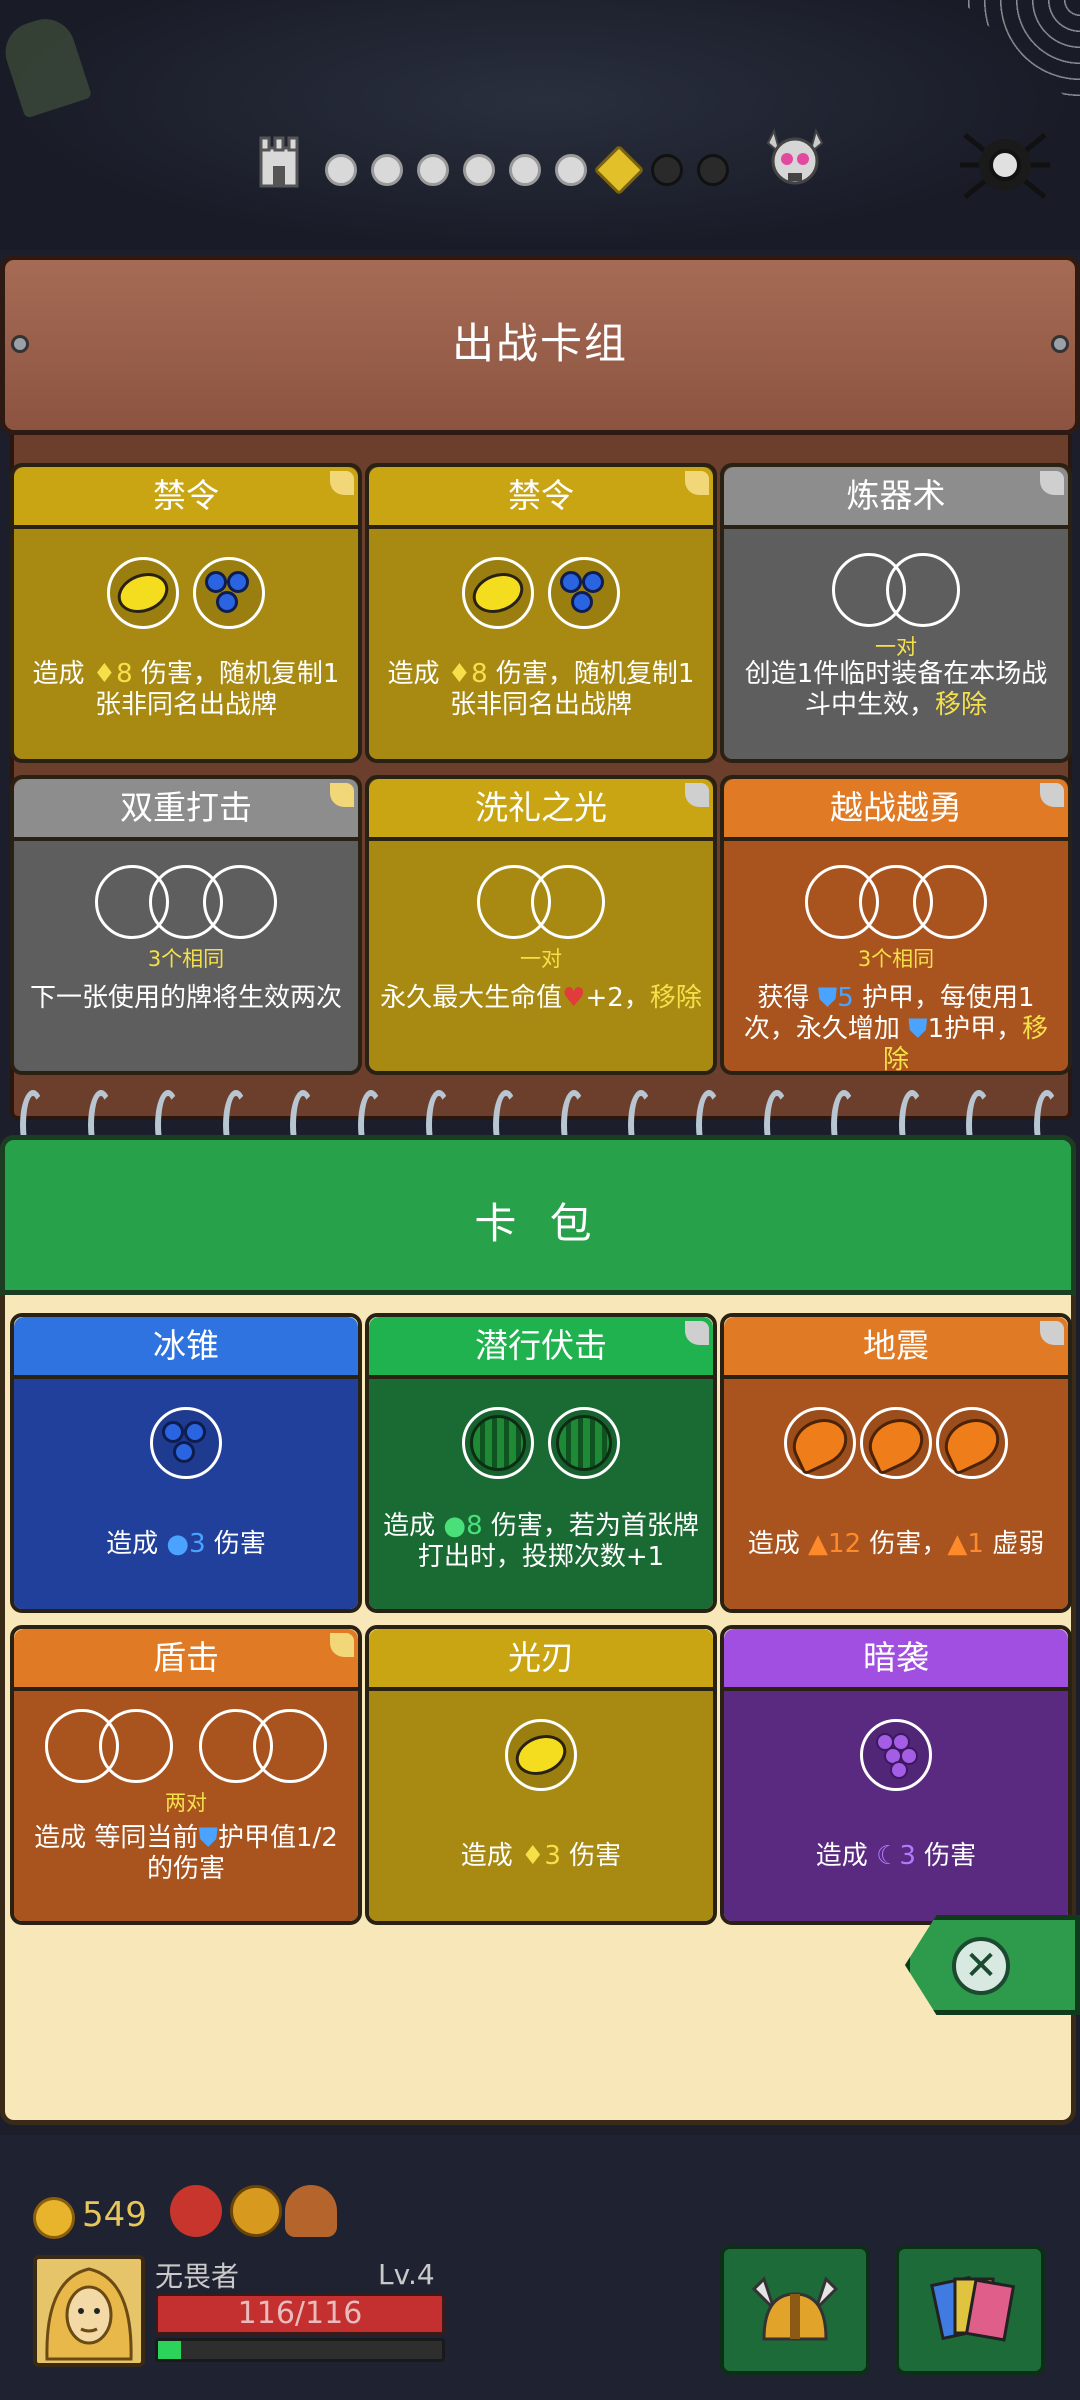 This screenshot has height=2400, width=1080. What do you see at coordinates (896, 1029) in the screenshot?
I see `card-description: 获得 ⛊5 护甲，每使用1次，永久增加 ⛊1护甲，移除` at bounding box center [896, 1029].